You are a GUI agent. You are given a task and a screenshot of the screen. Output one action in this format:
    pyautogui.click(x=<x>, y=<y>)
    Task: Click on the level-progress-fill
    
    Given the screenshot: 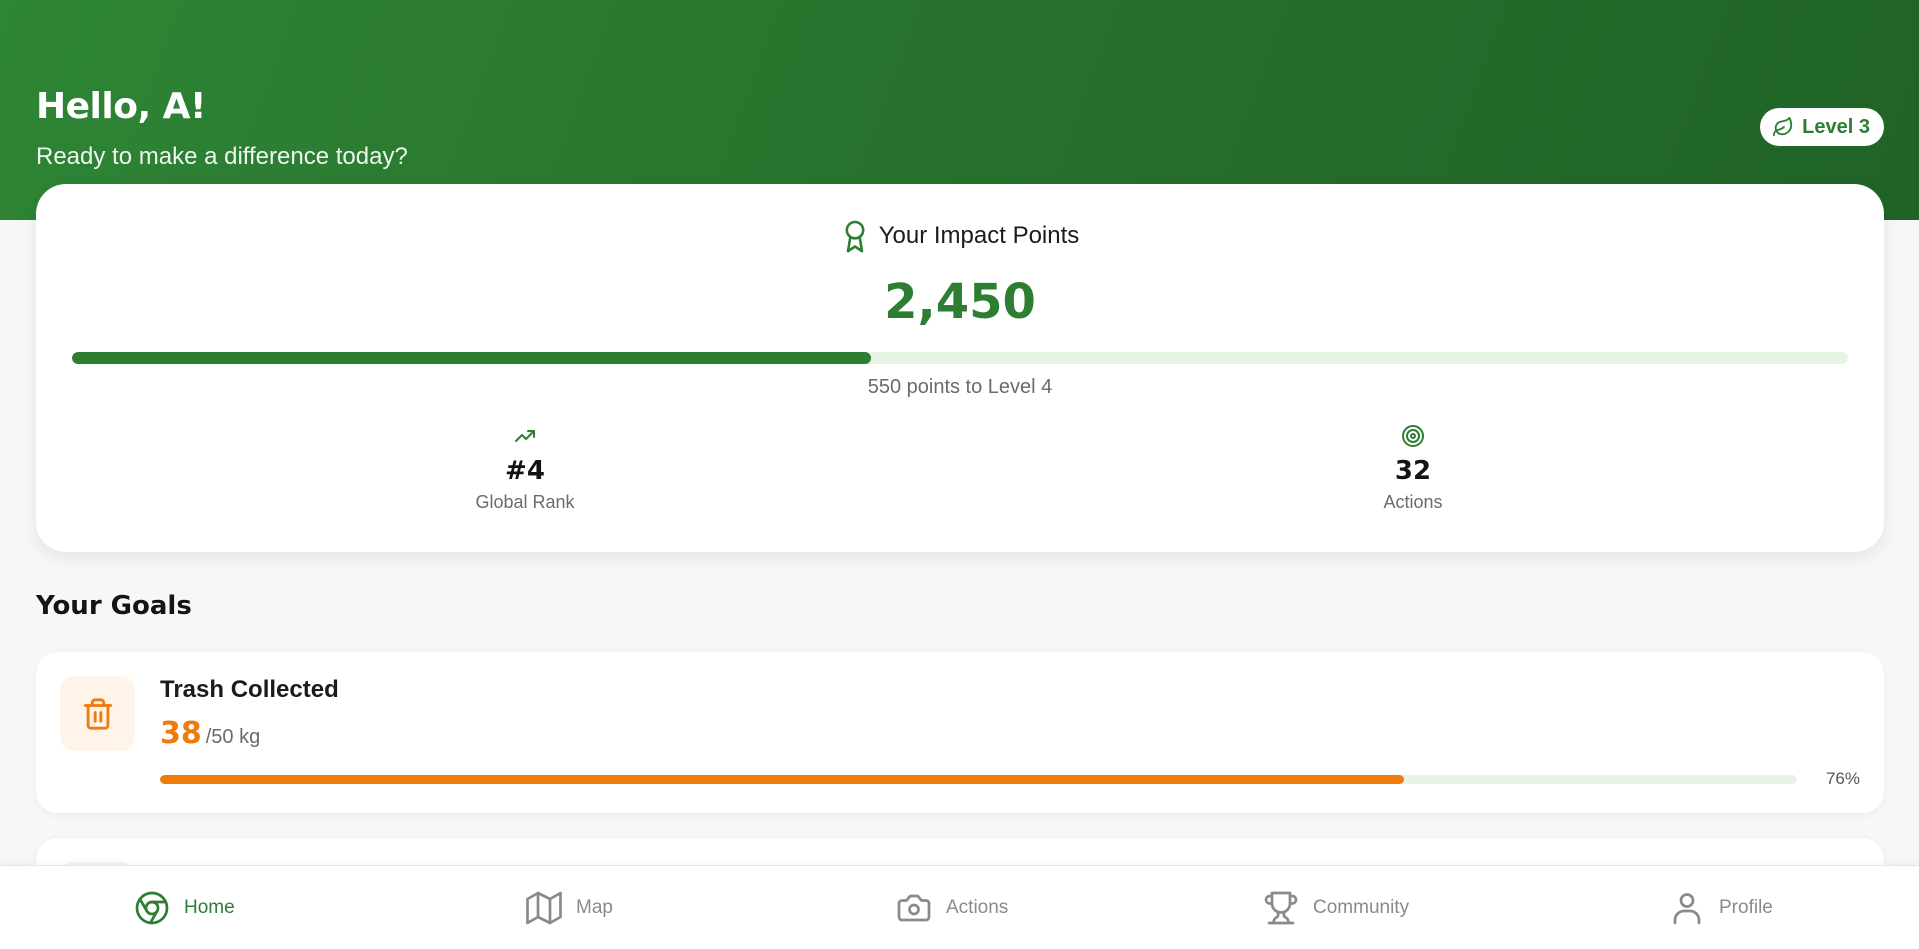 What is the action you would take?
    pyautogui.click(x=472, y=358)
    